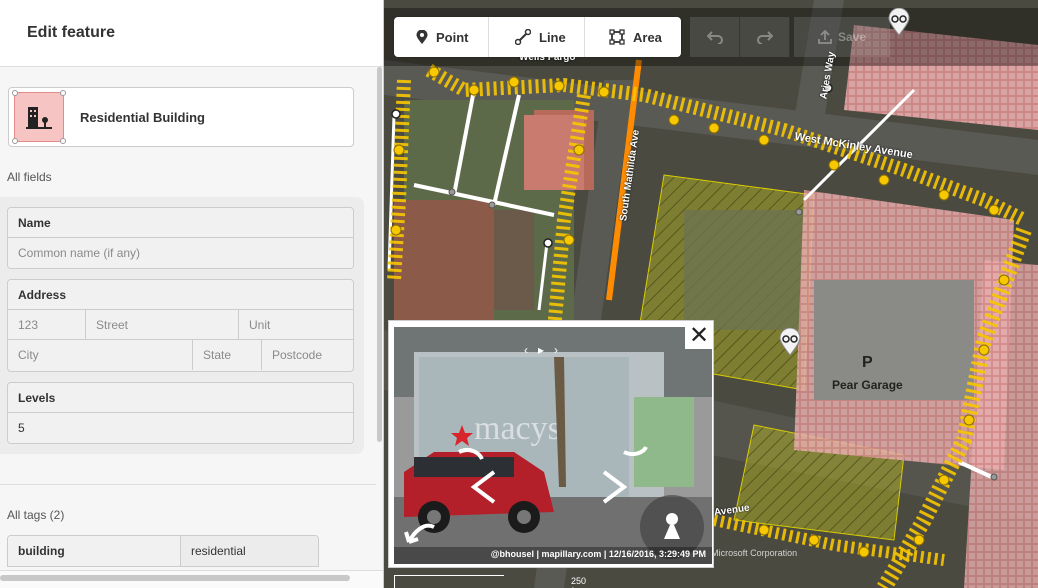 This screenshot has height=588, width=1038. I want to click on save-button: Save, so click(842, 37).